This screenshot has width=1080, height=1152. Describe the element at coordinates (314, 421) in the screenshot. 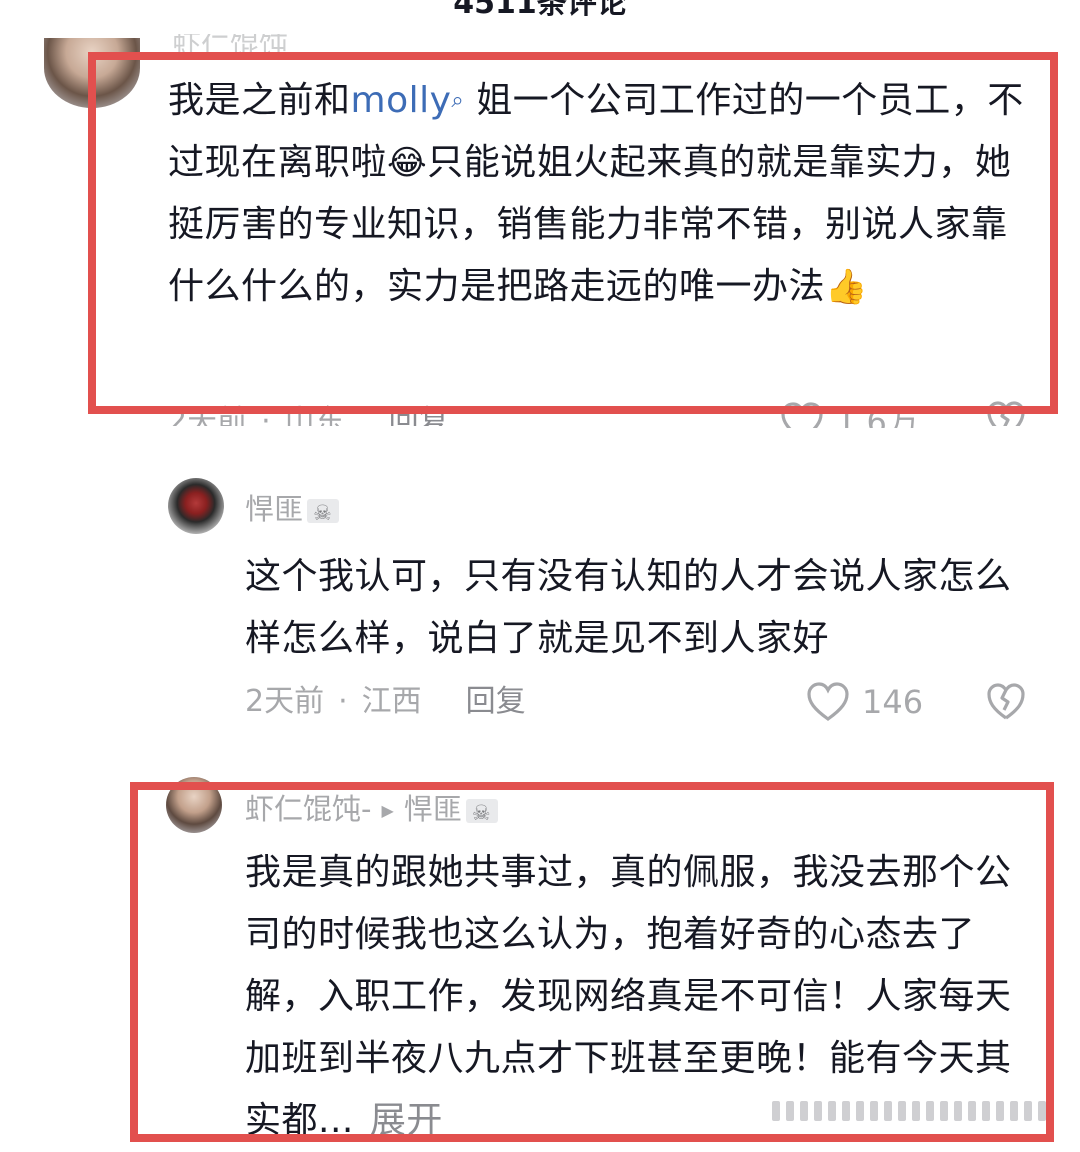

I see `comment-location: 山东` at that location.